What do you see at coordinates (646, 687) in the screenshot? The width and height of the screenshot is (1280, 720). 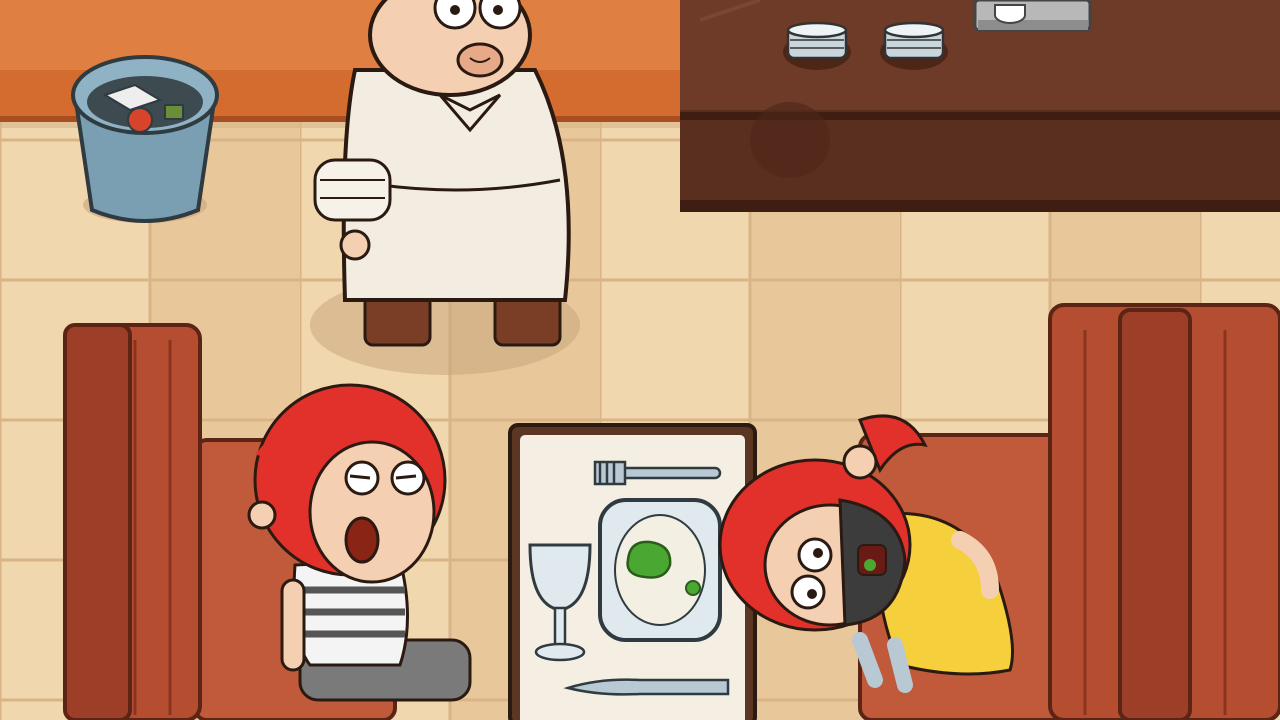 I see `knife-icon` at bounding box center [646, 687].